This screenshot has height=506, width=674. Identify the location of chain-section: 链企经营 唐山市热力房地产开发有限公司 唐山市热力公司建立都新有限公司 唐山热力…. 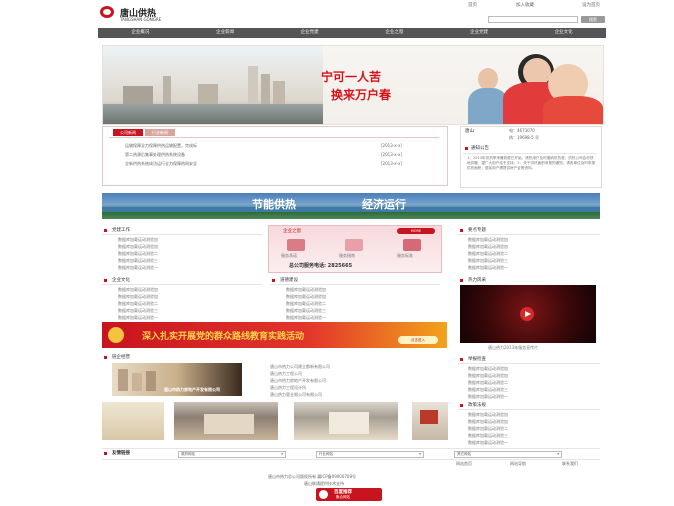
(274, 375).